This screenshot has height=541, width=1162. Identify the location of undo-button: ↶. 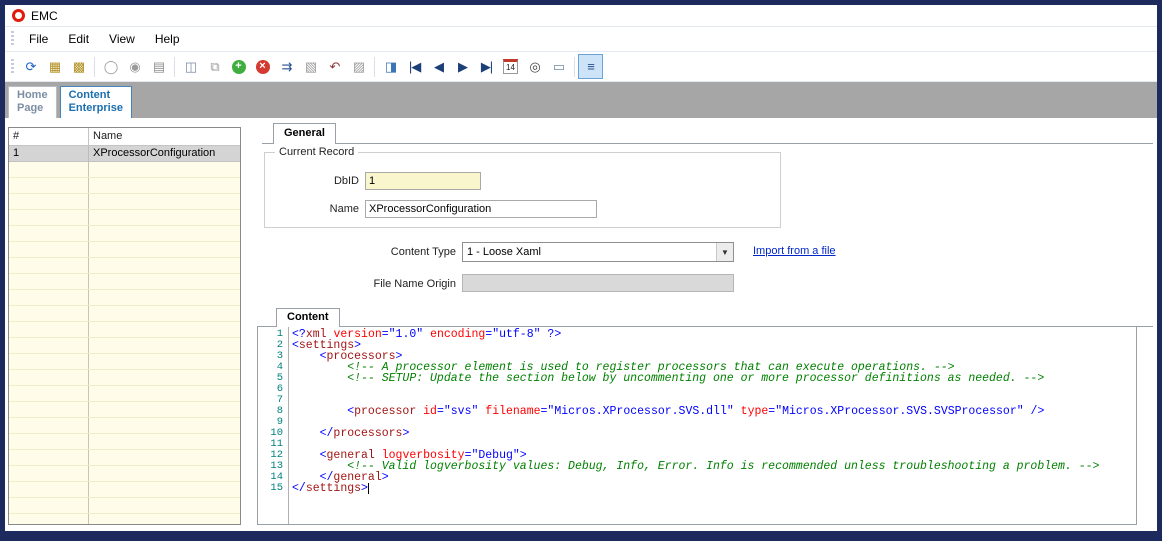
(334, 66).